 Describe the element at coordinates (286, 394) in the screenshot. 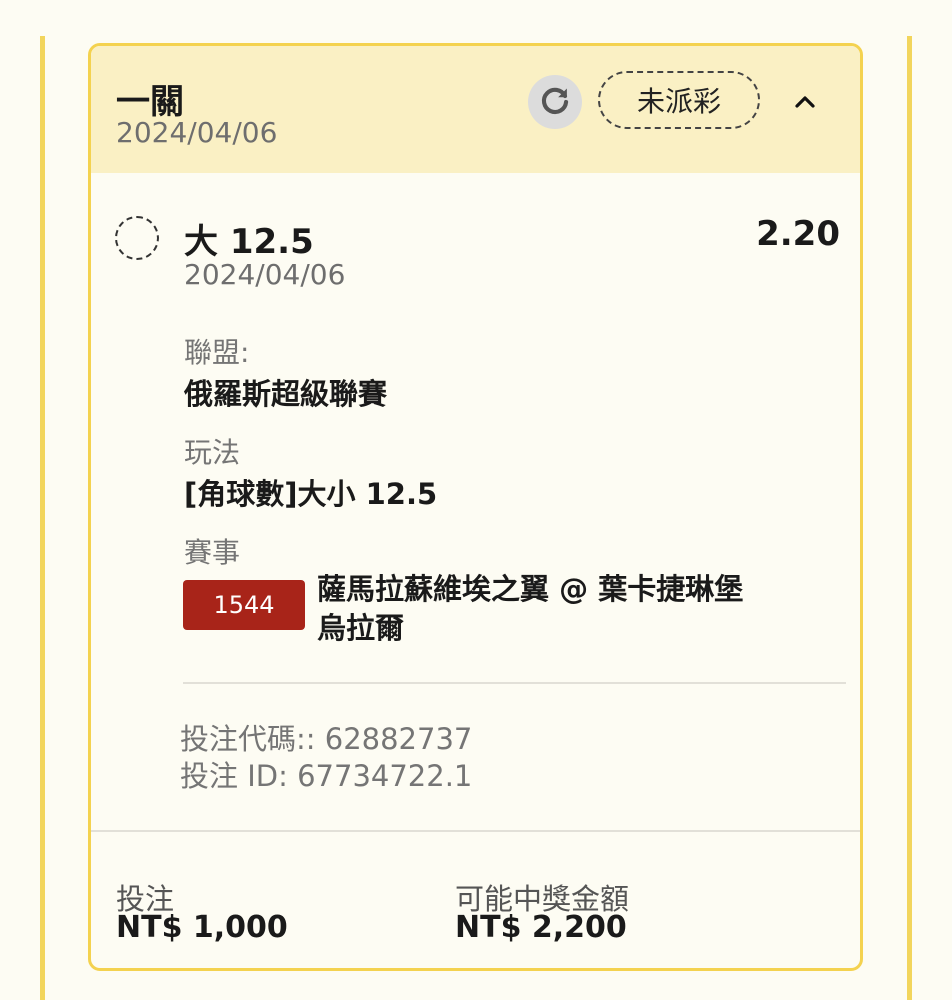

I see `league-value: 俄羅斯超級聯賽` at that location.